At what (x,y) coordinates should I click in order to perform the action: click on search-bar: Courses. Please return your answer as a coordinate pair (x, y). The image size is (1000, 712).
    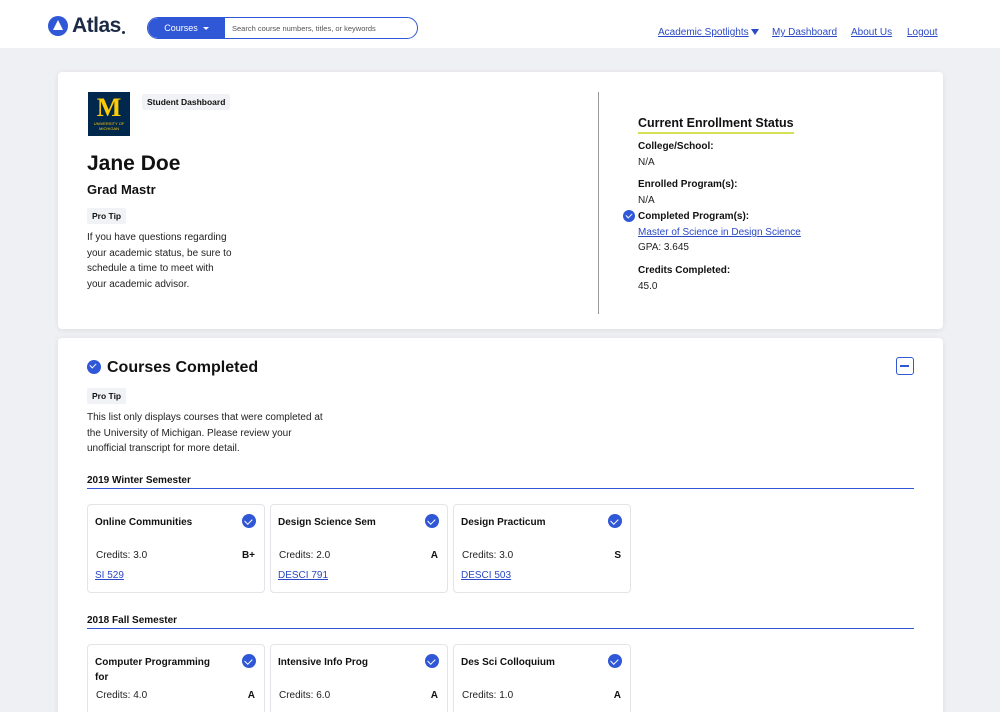
    Looking at the image, I should click on (282, 28).